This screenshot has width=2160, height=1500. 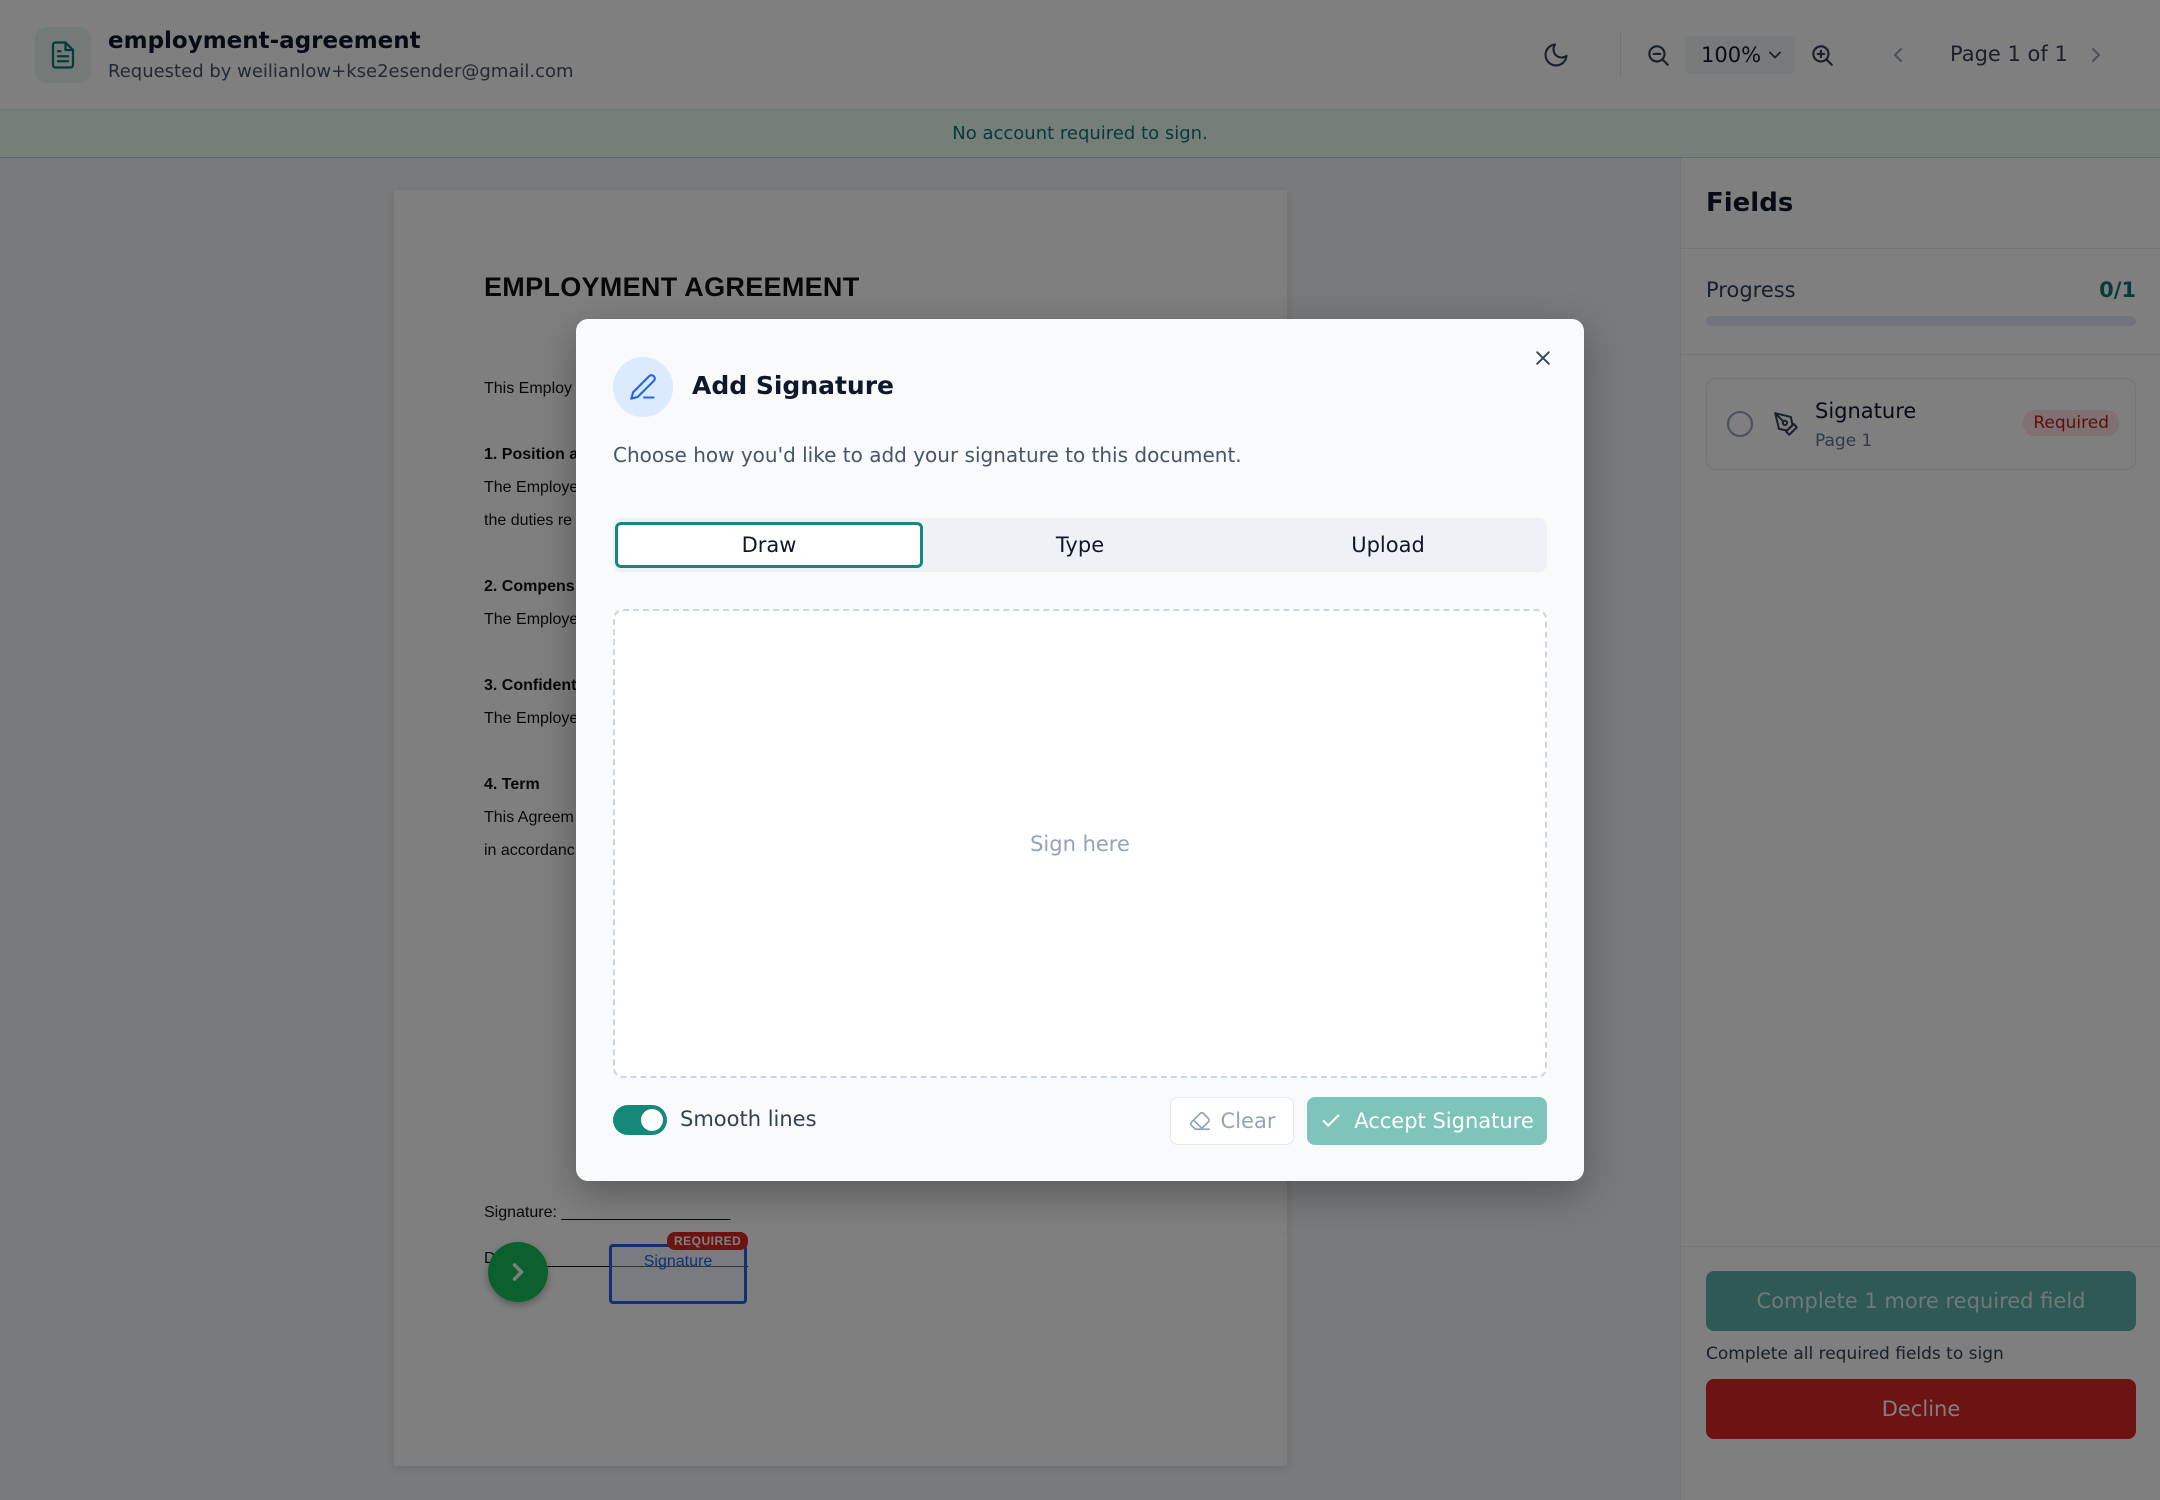 I want to click on tab-upload: Upload, so click(x=1388, y=545).